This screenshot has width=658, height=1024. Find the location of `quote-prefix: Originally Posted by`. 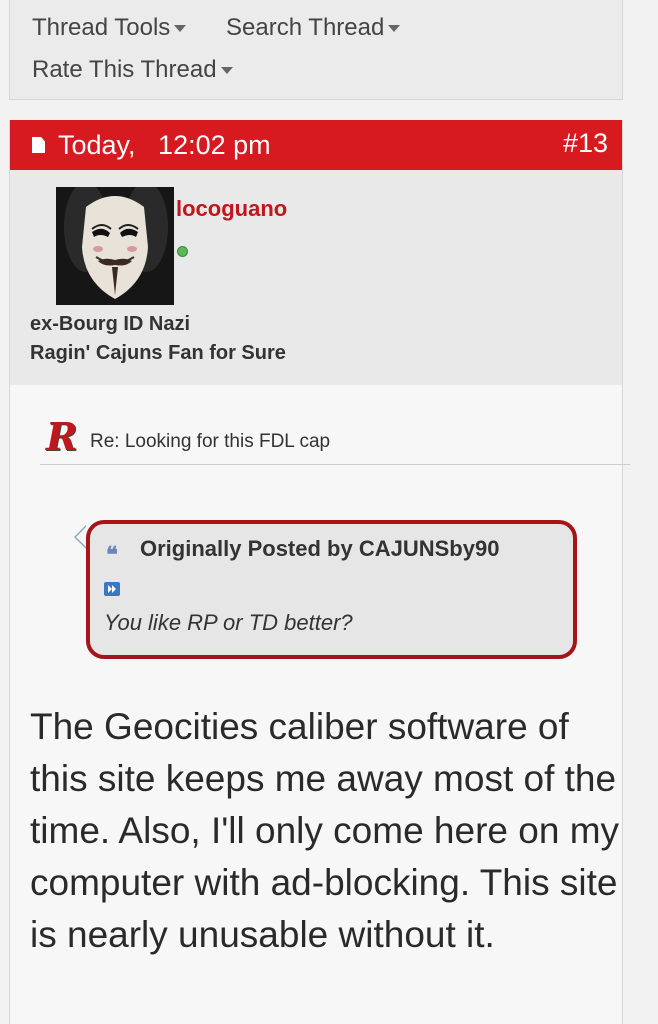

quote-prefix: Originally Posted by is located at coordinates (246, 548).